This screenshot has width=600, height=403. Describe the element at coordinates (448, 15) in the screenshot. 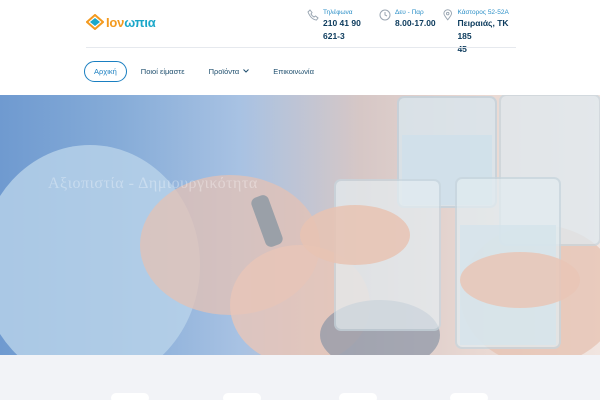

I see `location-pin-icon` at that location.